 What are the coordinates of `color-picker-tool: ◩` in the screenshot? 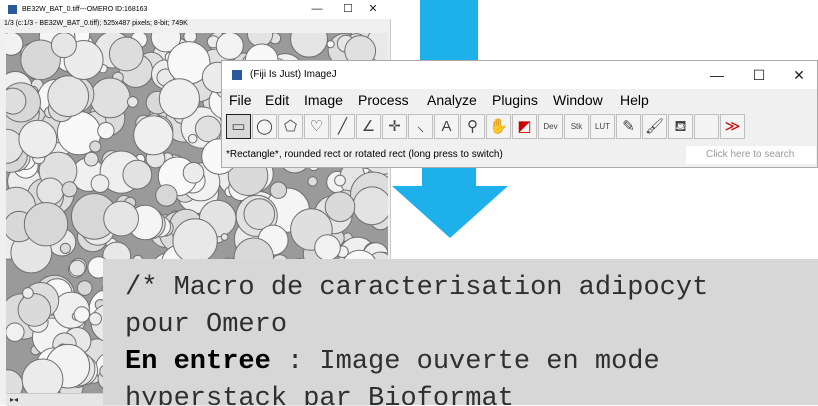 It's located at (524, 126).